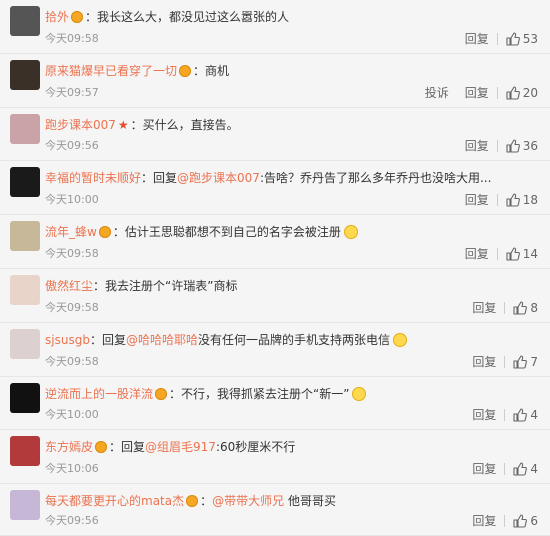  I want to click on username-link: 幸福的暂时未顺好, so click(93, 178).